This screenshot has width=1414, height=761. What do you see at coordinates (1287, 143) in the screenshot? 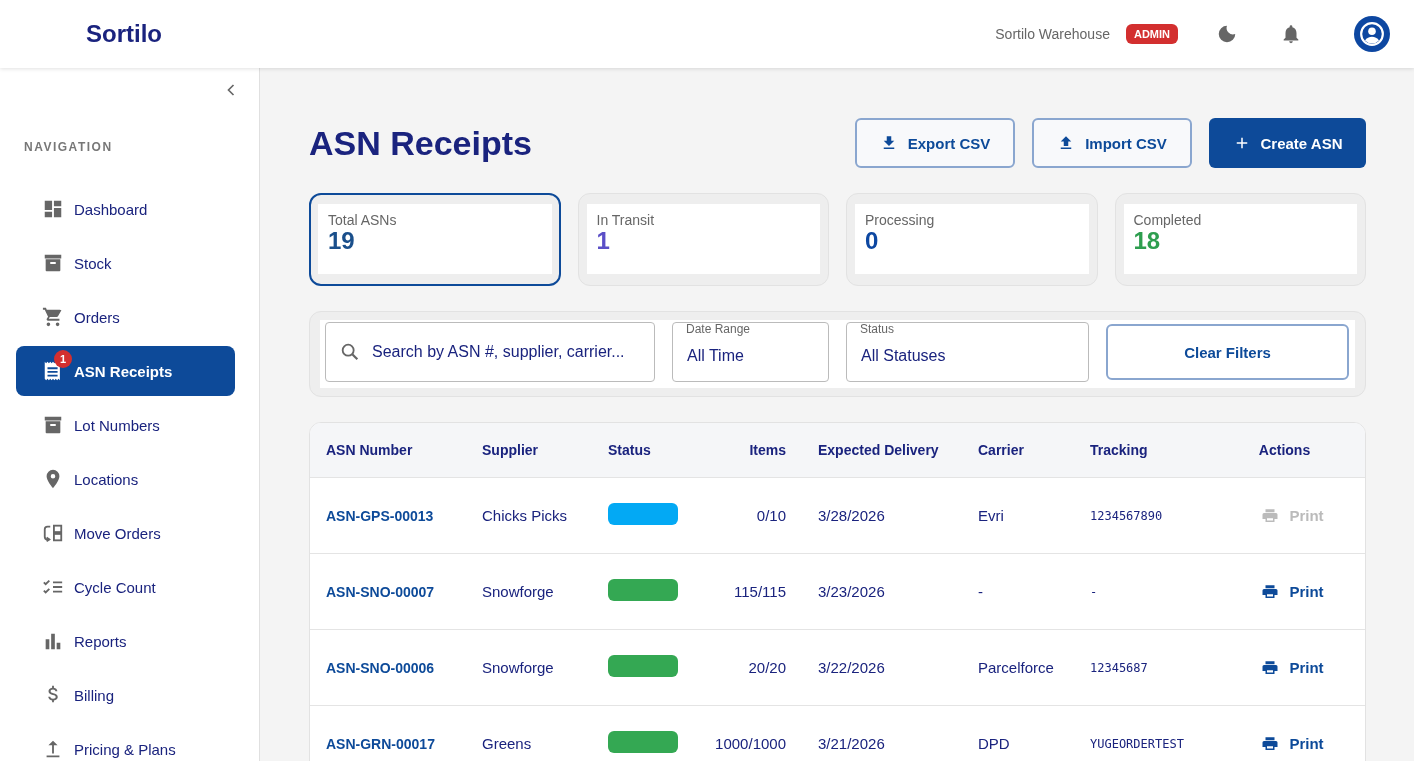
I see `create-button: Create ASN` at bounding box center [1287, 143].